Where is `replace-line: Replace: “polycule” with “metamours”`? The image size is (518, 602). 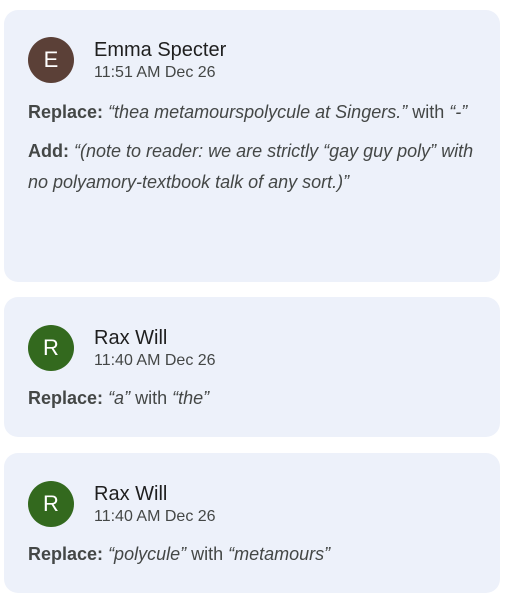
replace-line: Replace: “polycule” with “metamours” is located at coordinates (252, 554).